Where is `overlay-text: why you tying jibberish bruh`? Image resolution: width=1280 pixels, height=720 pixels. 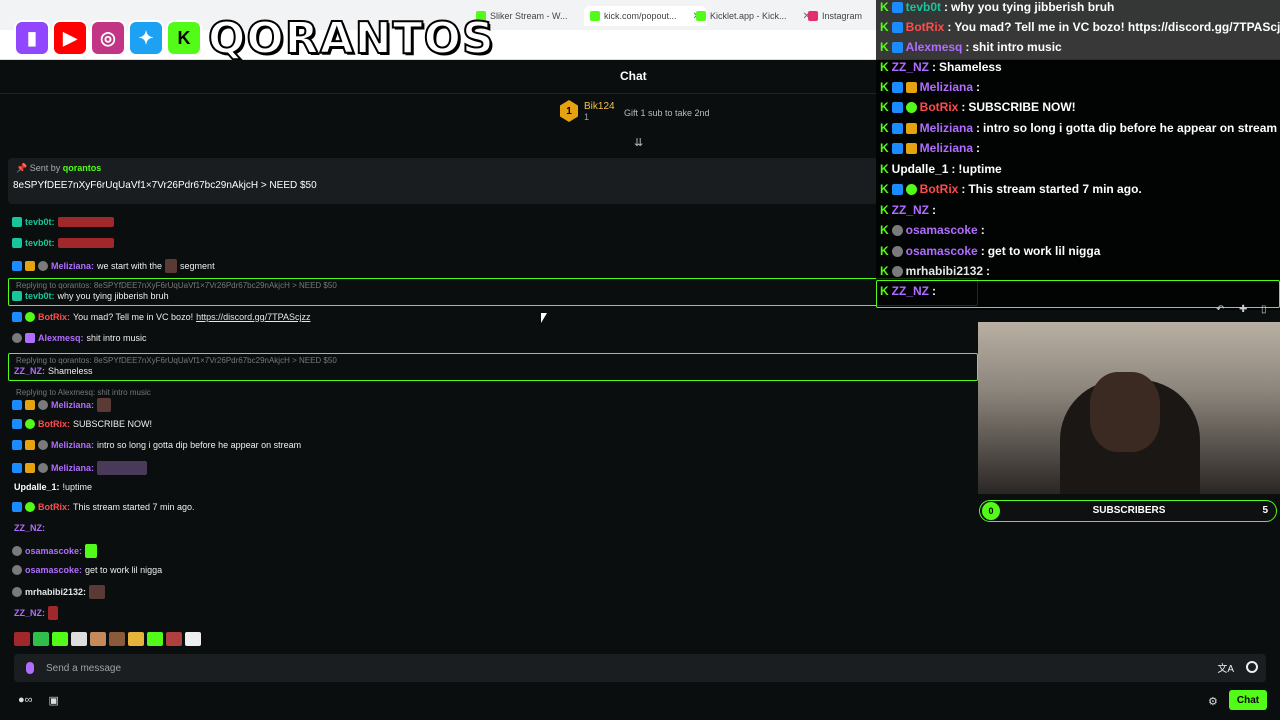 overlay-text: why you tying jibberish bruh is located at coordinates (1033, 7).